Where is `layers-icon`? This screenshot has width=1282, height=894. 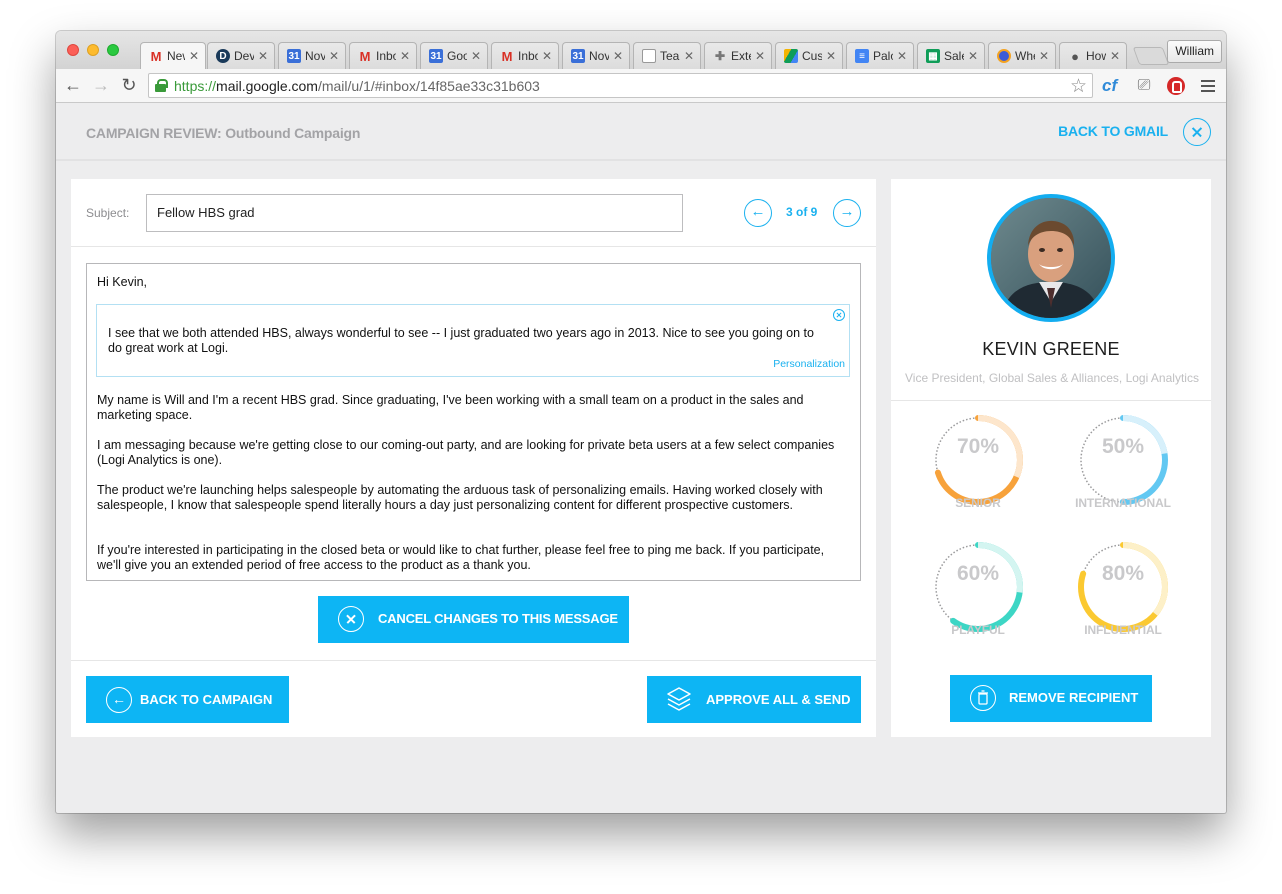 layers-icon is located at coordinates (679, 699).